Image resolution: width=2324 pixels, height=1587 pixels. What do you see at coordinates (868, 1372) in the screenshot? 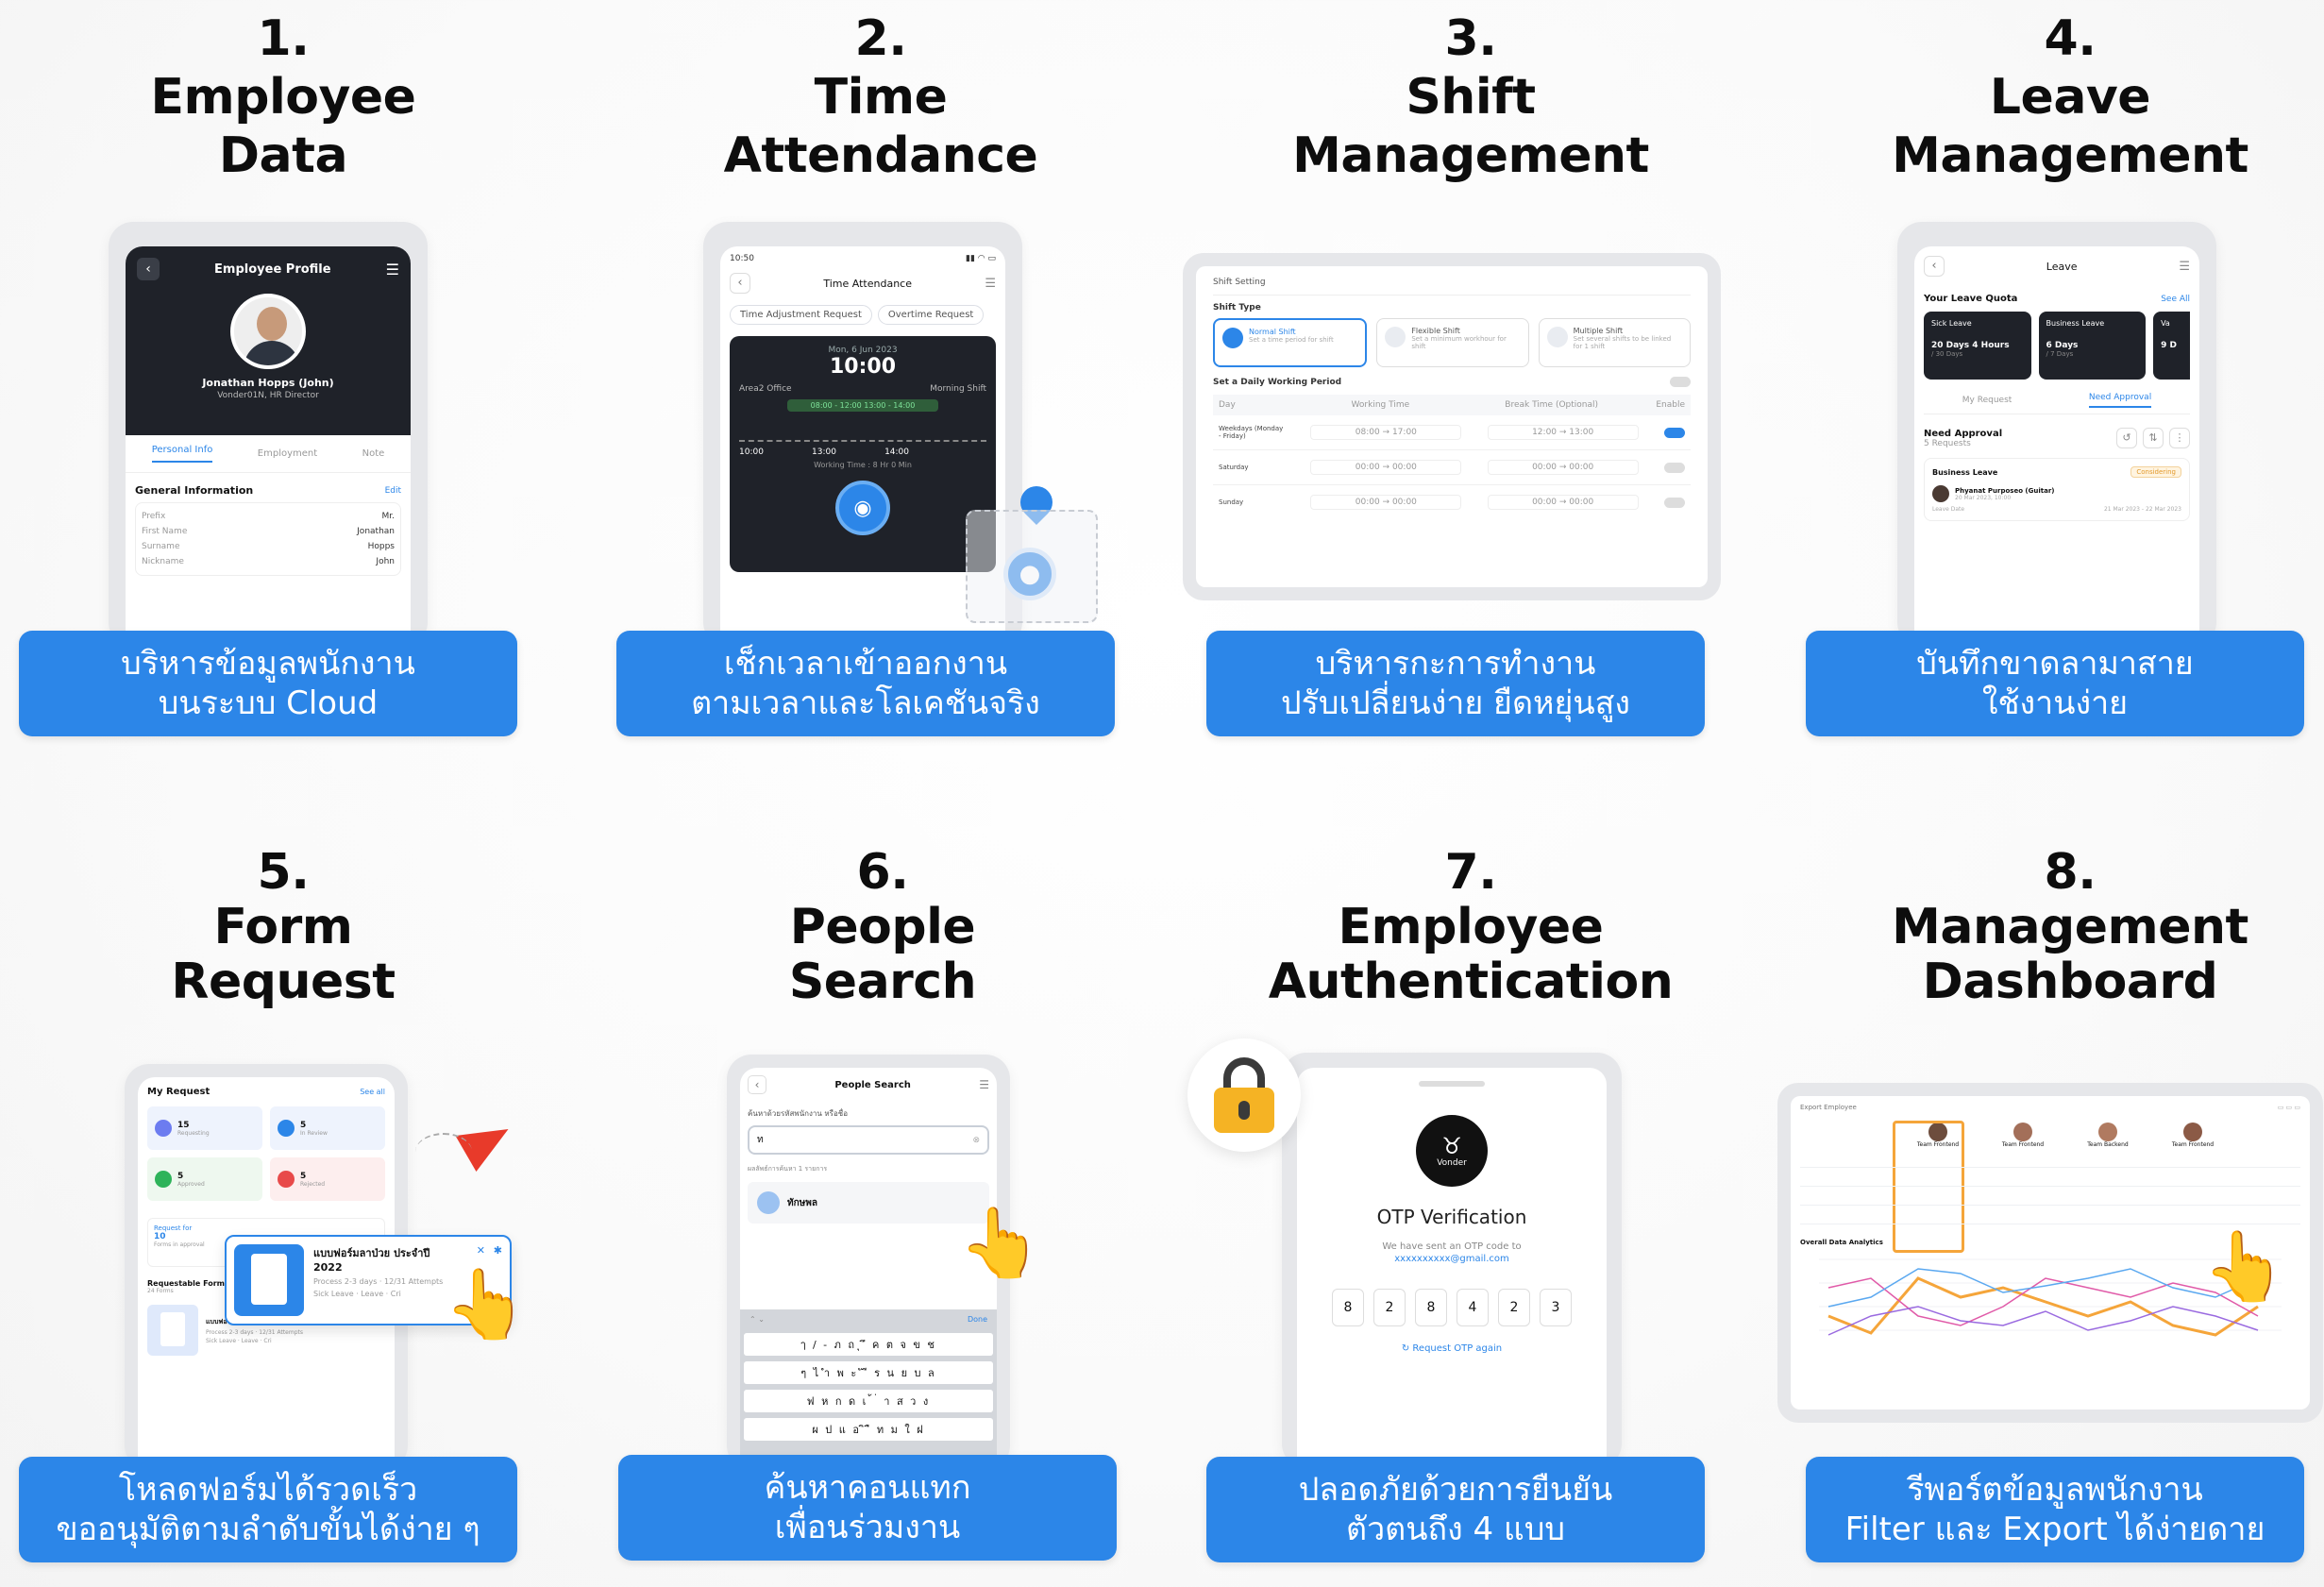
I see `keyboard-row: ๆ ไ ำ พ ะ ั ี ร น ย บ ล` at bounding box center [868, 1372].